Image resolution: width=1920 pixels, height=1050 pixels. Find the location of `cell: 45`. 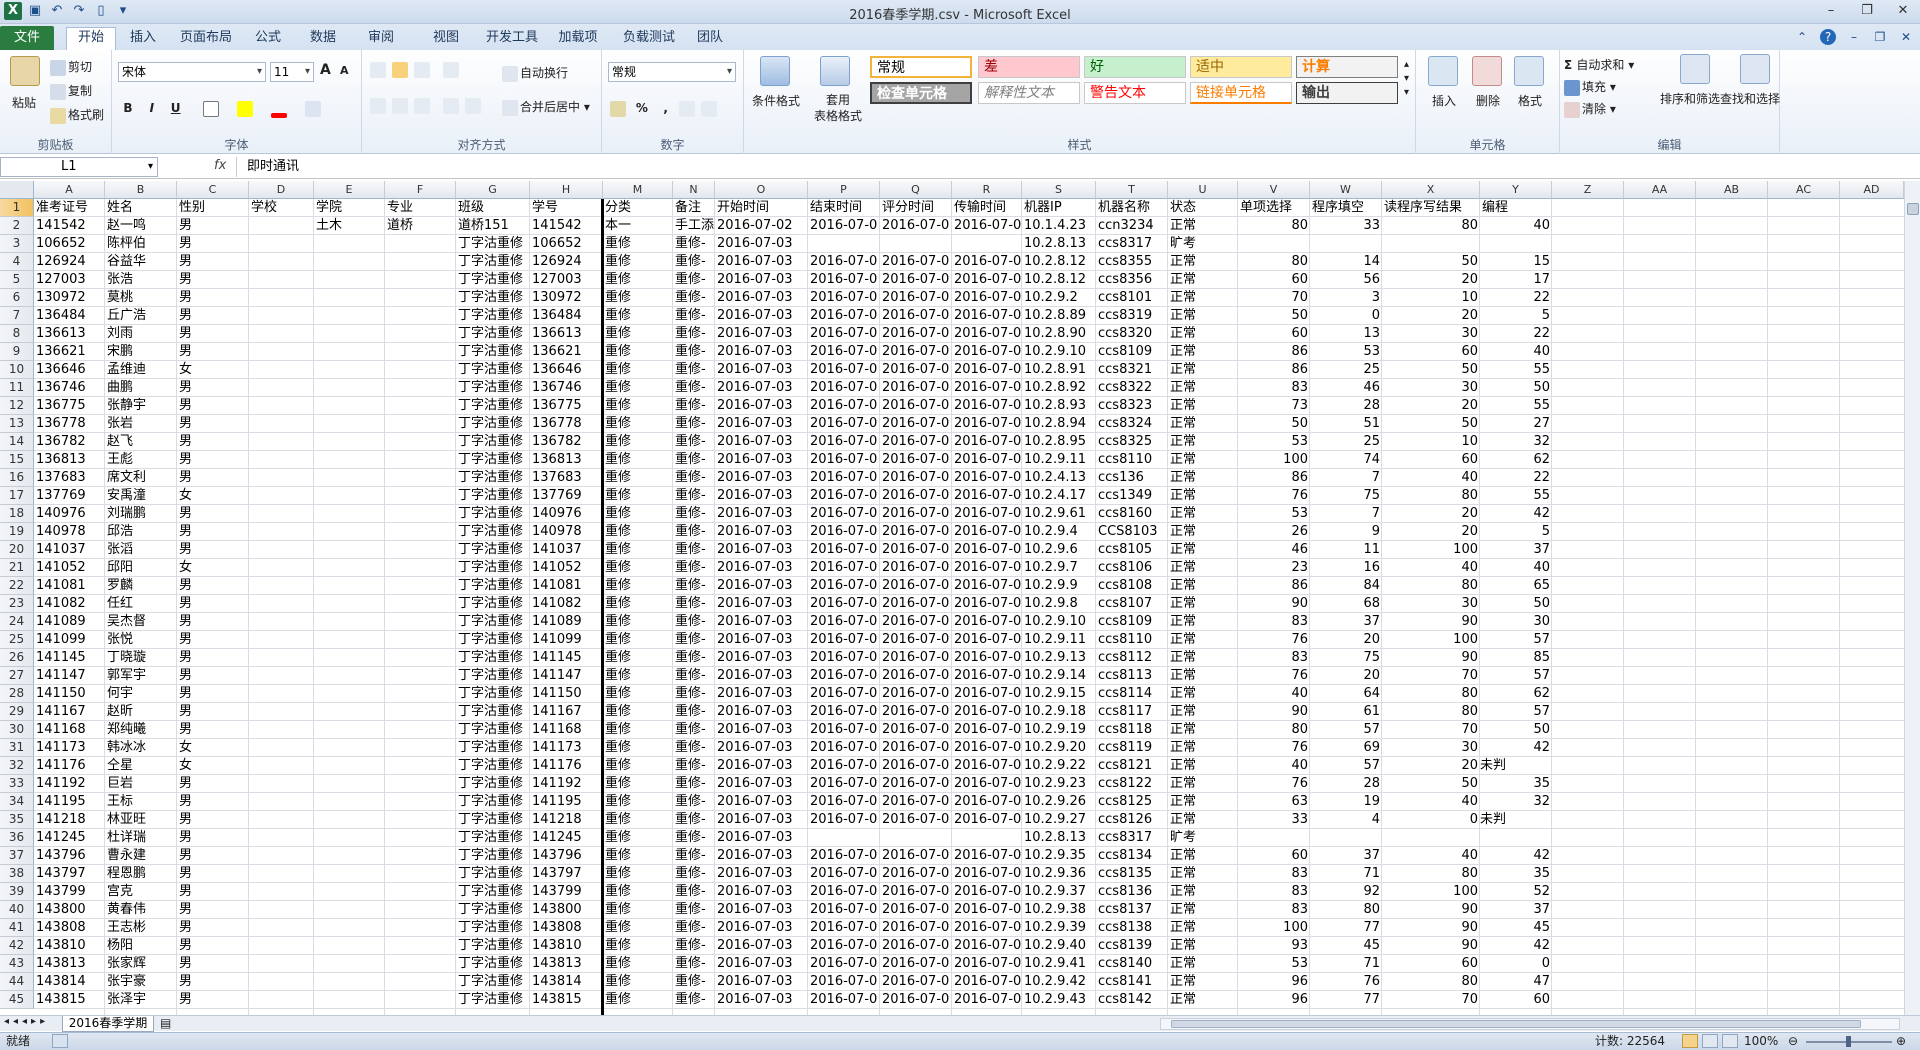

cell: 45 is located at coordinates (1516, 928).